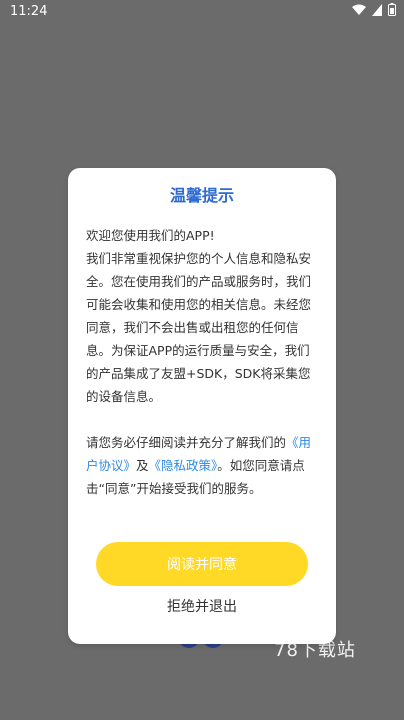  What do you see at coordinates (186, 442) in the screenshot?
I see `agreement-prefix: 请您务必仔细阅读并充分了解我们的` at bounding box center [186, 442].